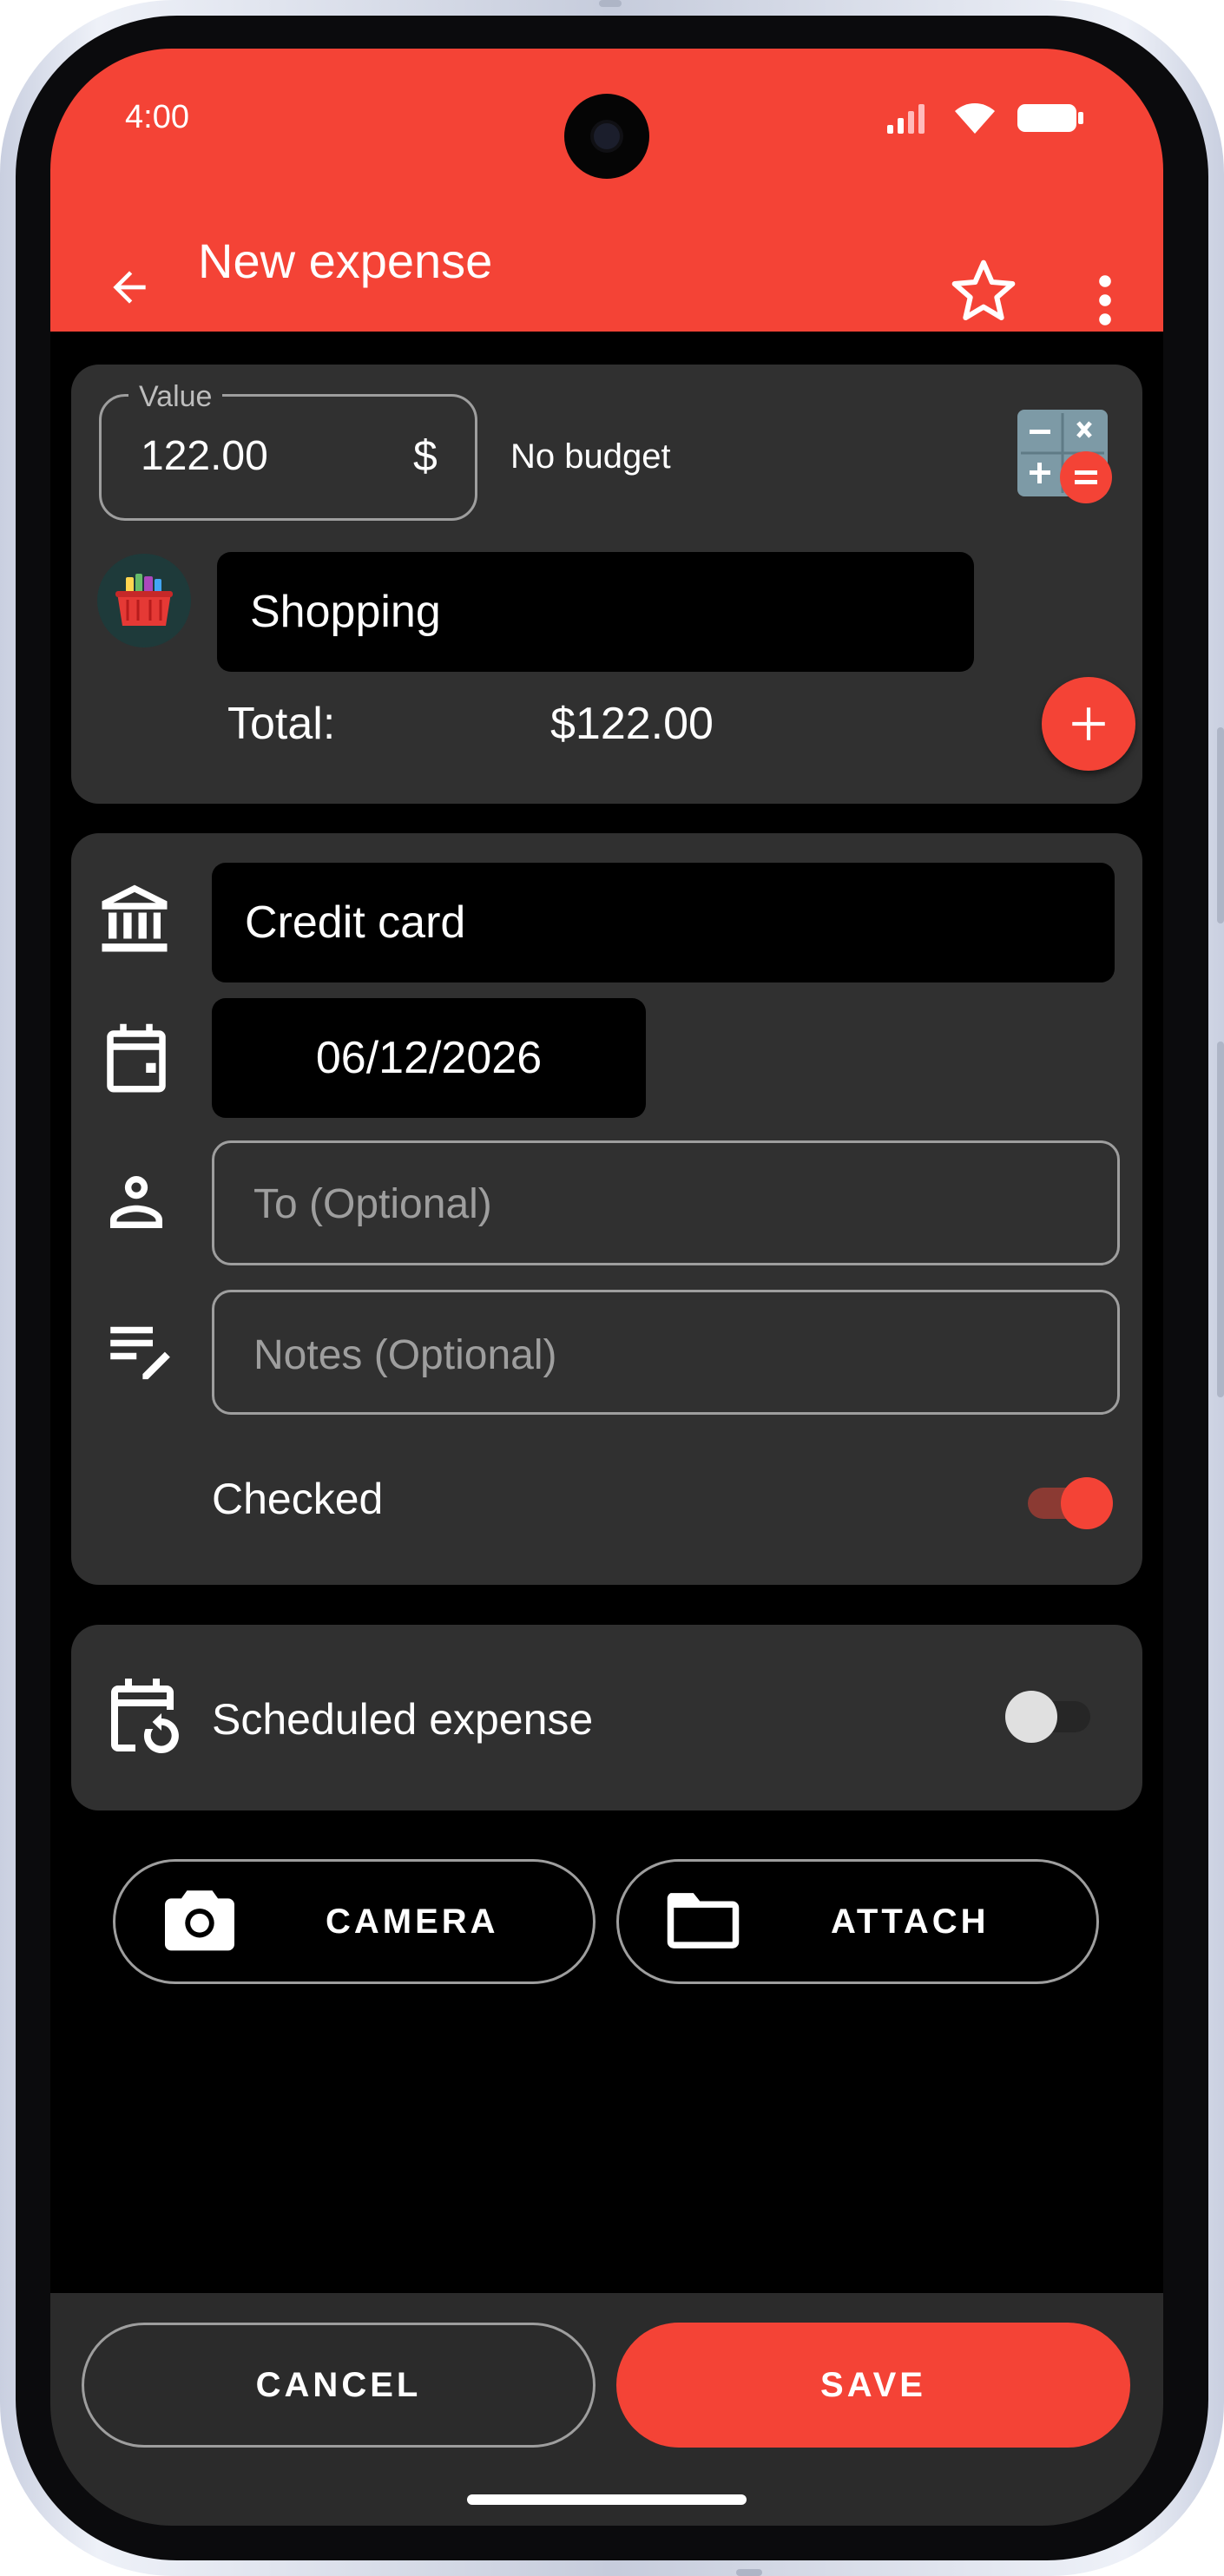  What do you see at coordinates (663, 923) in the screenshot?
I see `account-select: Credit card` at bounding box center [663, 923].